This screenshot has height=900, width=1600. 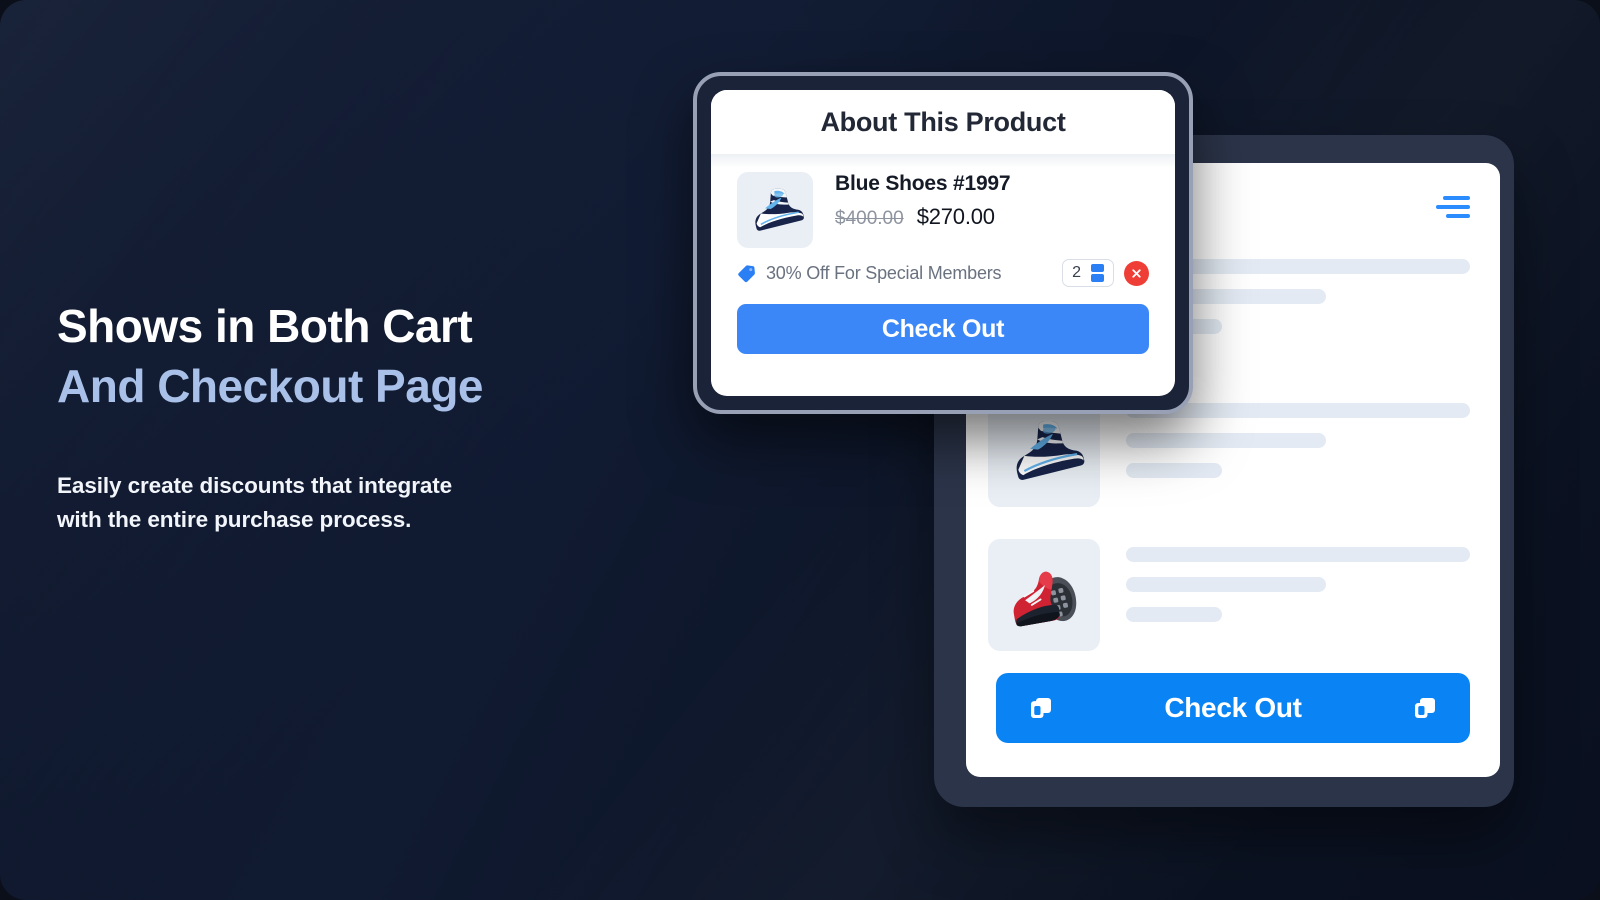 What do you see at coordinates (746, 273) in the screenshot?
I see `price-tag-icon` at bounding box center [746, 273].